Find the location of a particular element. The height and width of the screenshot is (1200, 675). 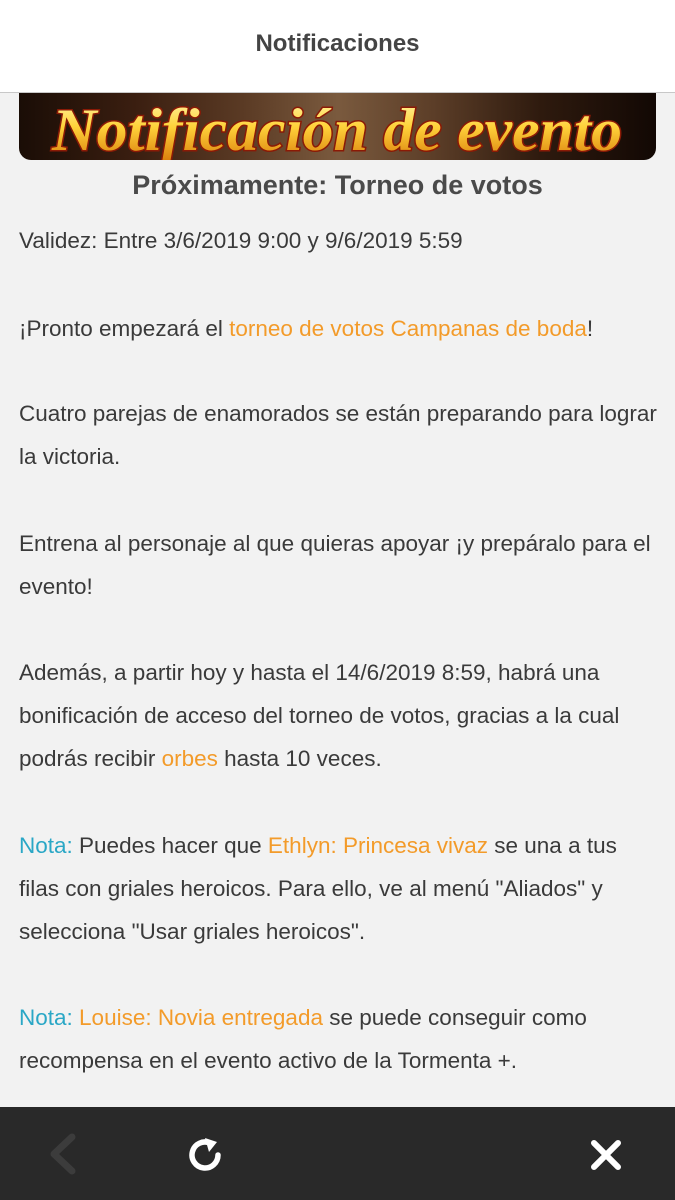

page-title: Notificaciones is located at coordinates (337, 43).